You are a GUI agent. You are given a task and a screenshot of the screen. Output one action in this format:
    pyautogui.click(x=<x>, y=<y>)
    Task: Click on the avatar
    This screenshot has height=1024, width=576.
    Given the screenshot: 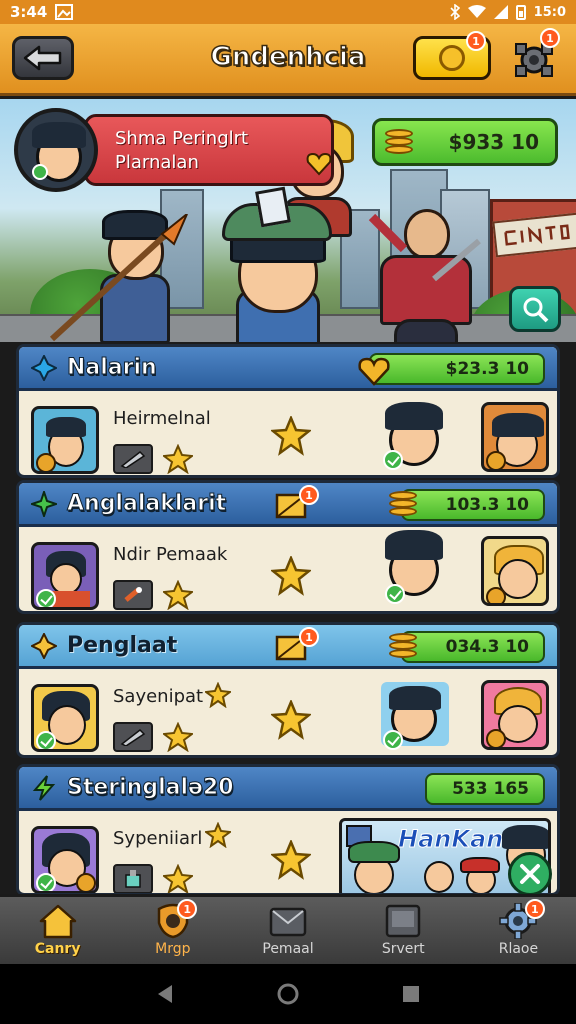 What is the action you would take?
    pyautogui.click(x=56, y=150)
    